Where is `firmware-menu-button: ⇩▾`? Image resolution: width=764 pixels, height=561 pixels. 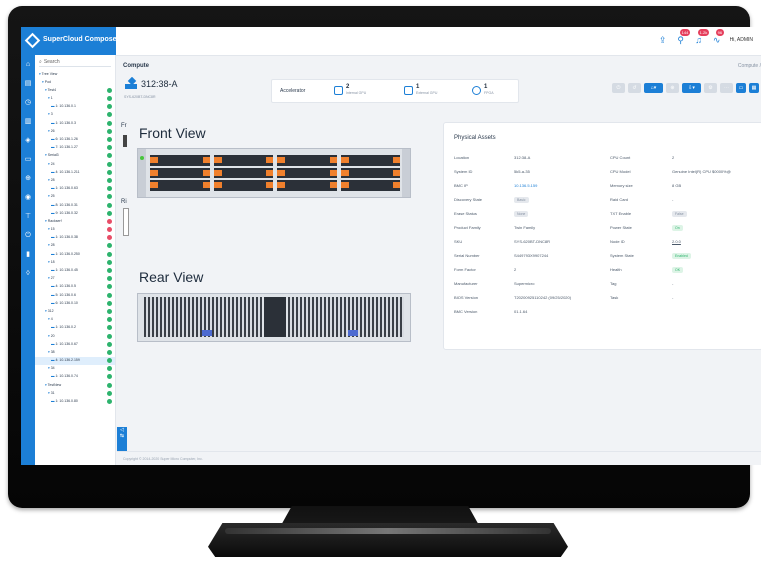
firmware-menu-button: ⇩▾ is located at coordinates (691, 88).